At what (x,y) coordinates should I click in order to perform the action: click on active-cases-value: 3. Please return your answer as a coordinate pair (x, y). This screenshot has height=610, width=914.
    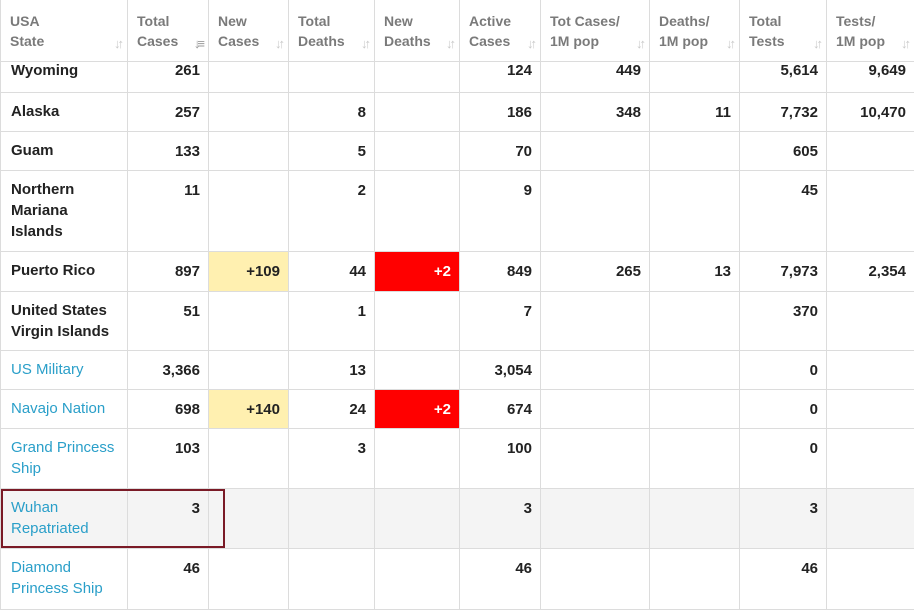
    Looking at the image, I should click on (501, 504).